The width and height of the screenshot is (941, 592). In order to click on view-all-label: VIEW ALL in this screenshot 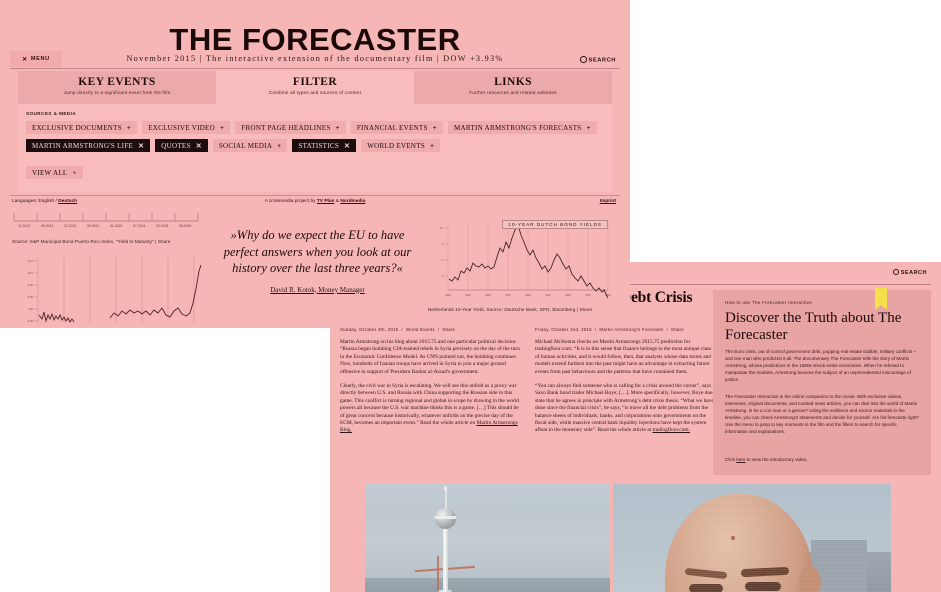, I will do `click(50, 172)`.